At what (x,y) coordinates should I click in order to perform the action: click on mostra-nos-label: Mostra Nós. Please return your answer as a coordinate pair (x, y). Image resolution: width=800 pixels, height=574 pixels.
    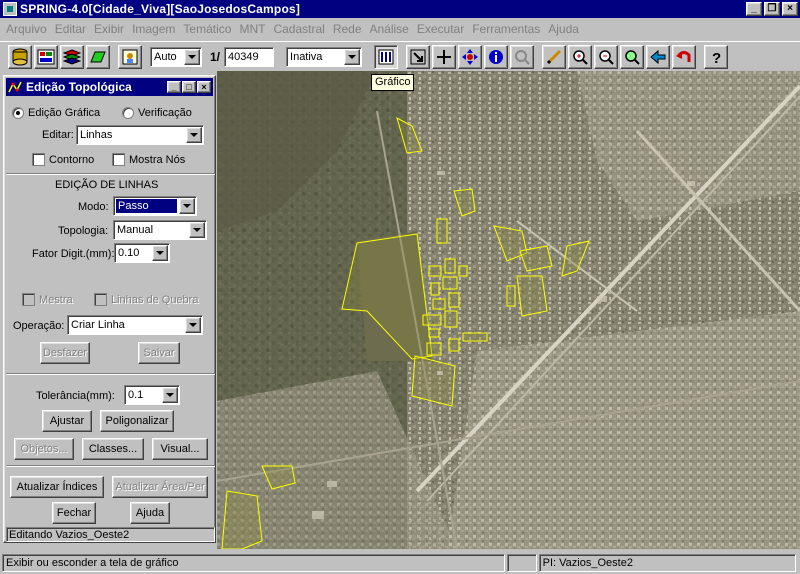
    Looking at the image, I should click on (157, 159).